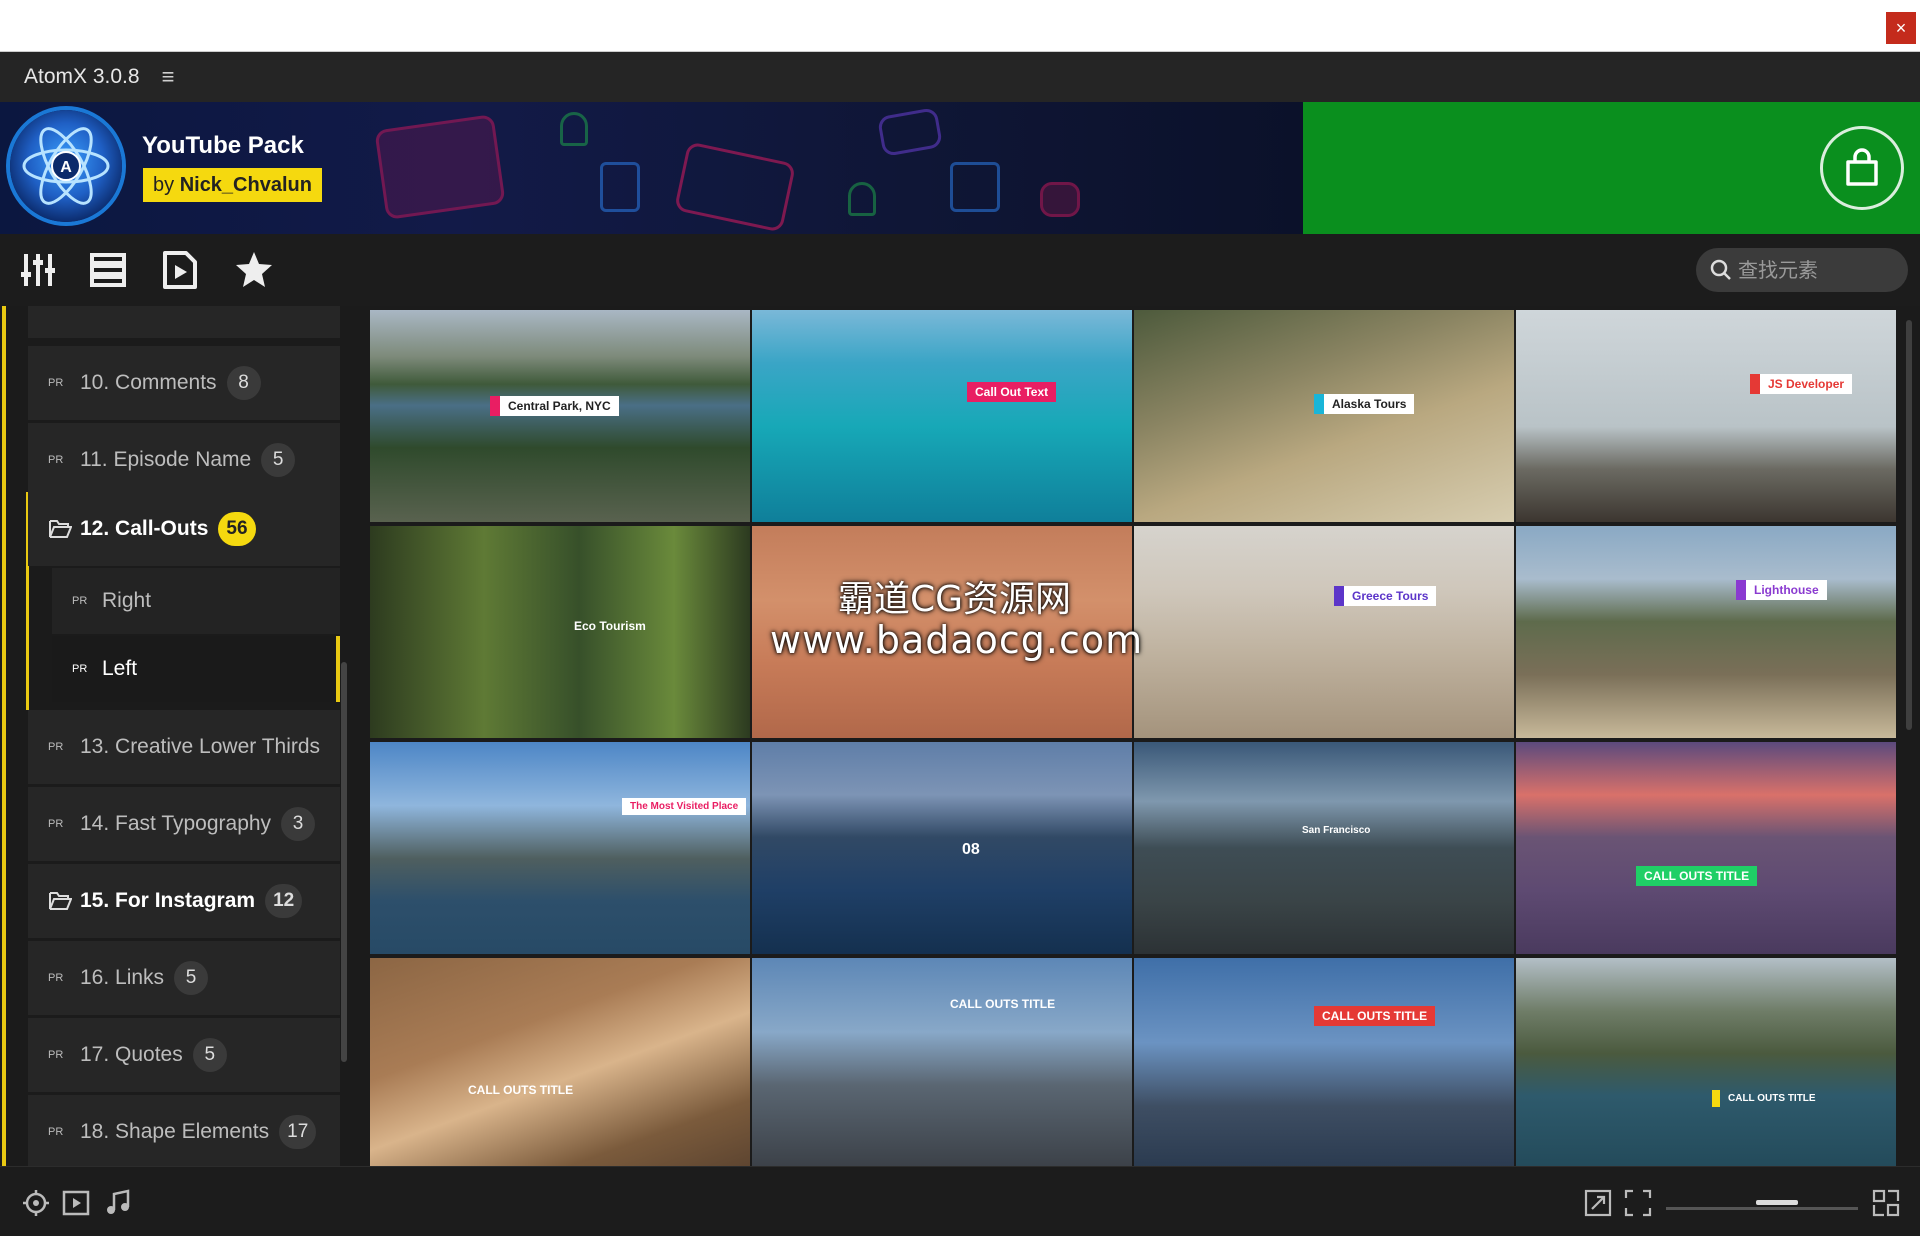 Image resolution: width=1920 pixels, height=1236 pixels. Describe the element at coordinates (180, 270) in the screenshot. I see `video-file-icon` at that location.